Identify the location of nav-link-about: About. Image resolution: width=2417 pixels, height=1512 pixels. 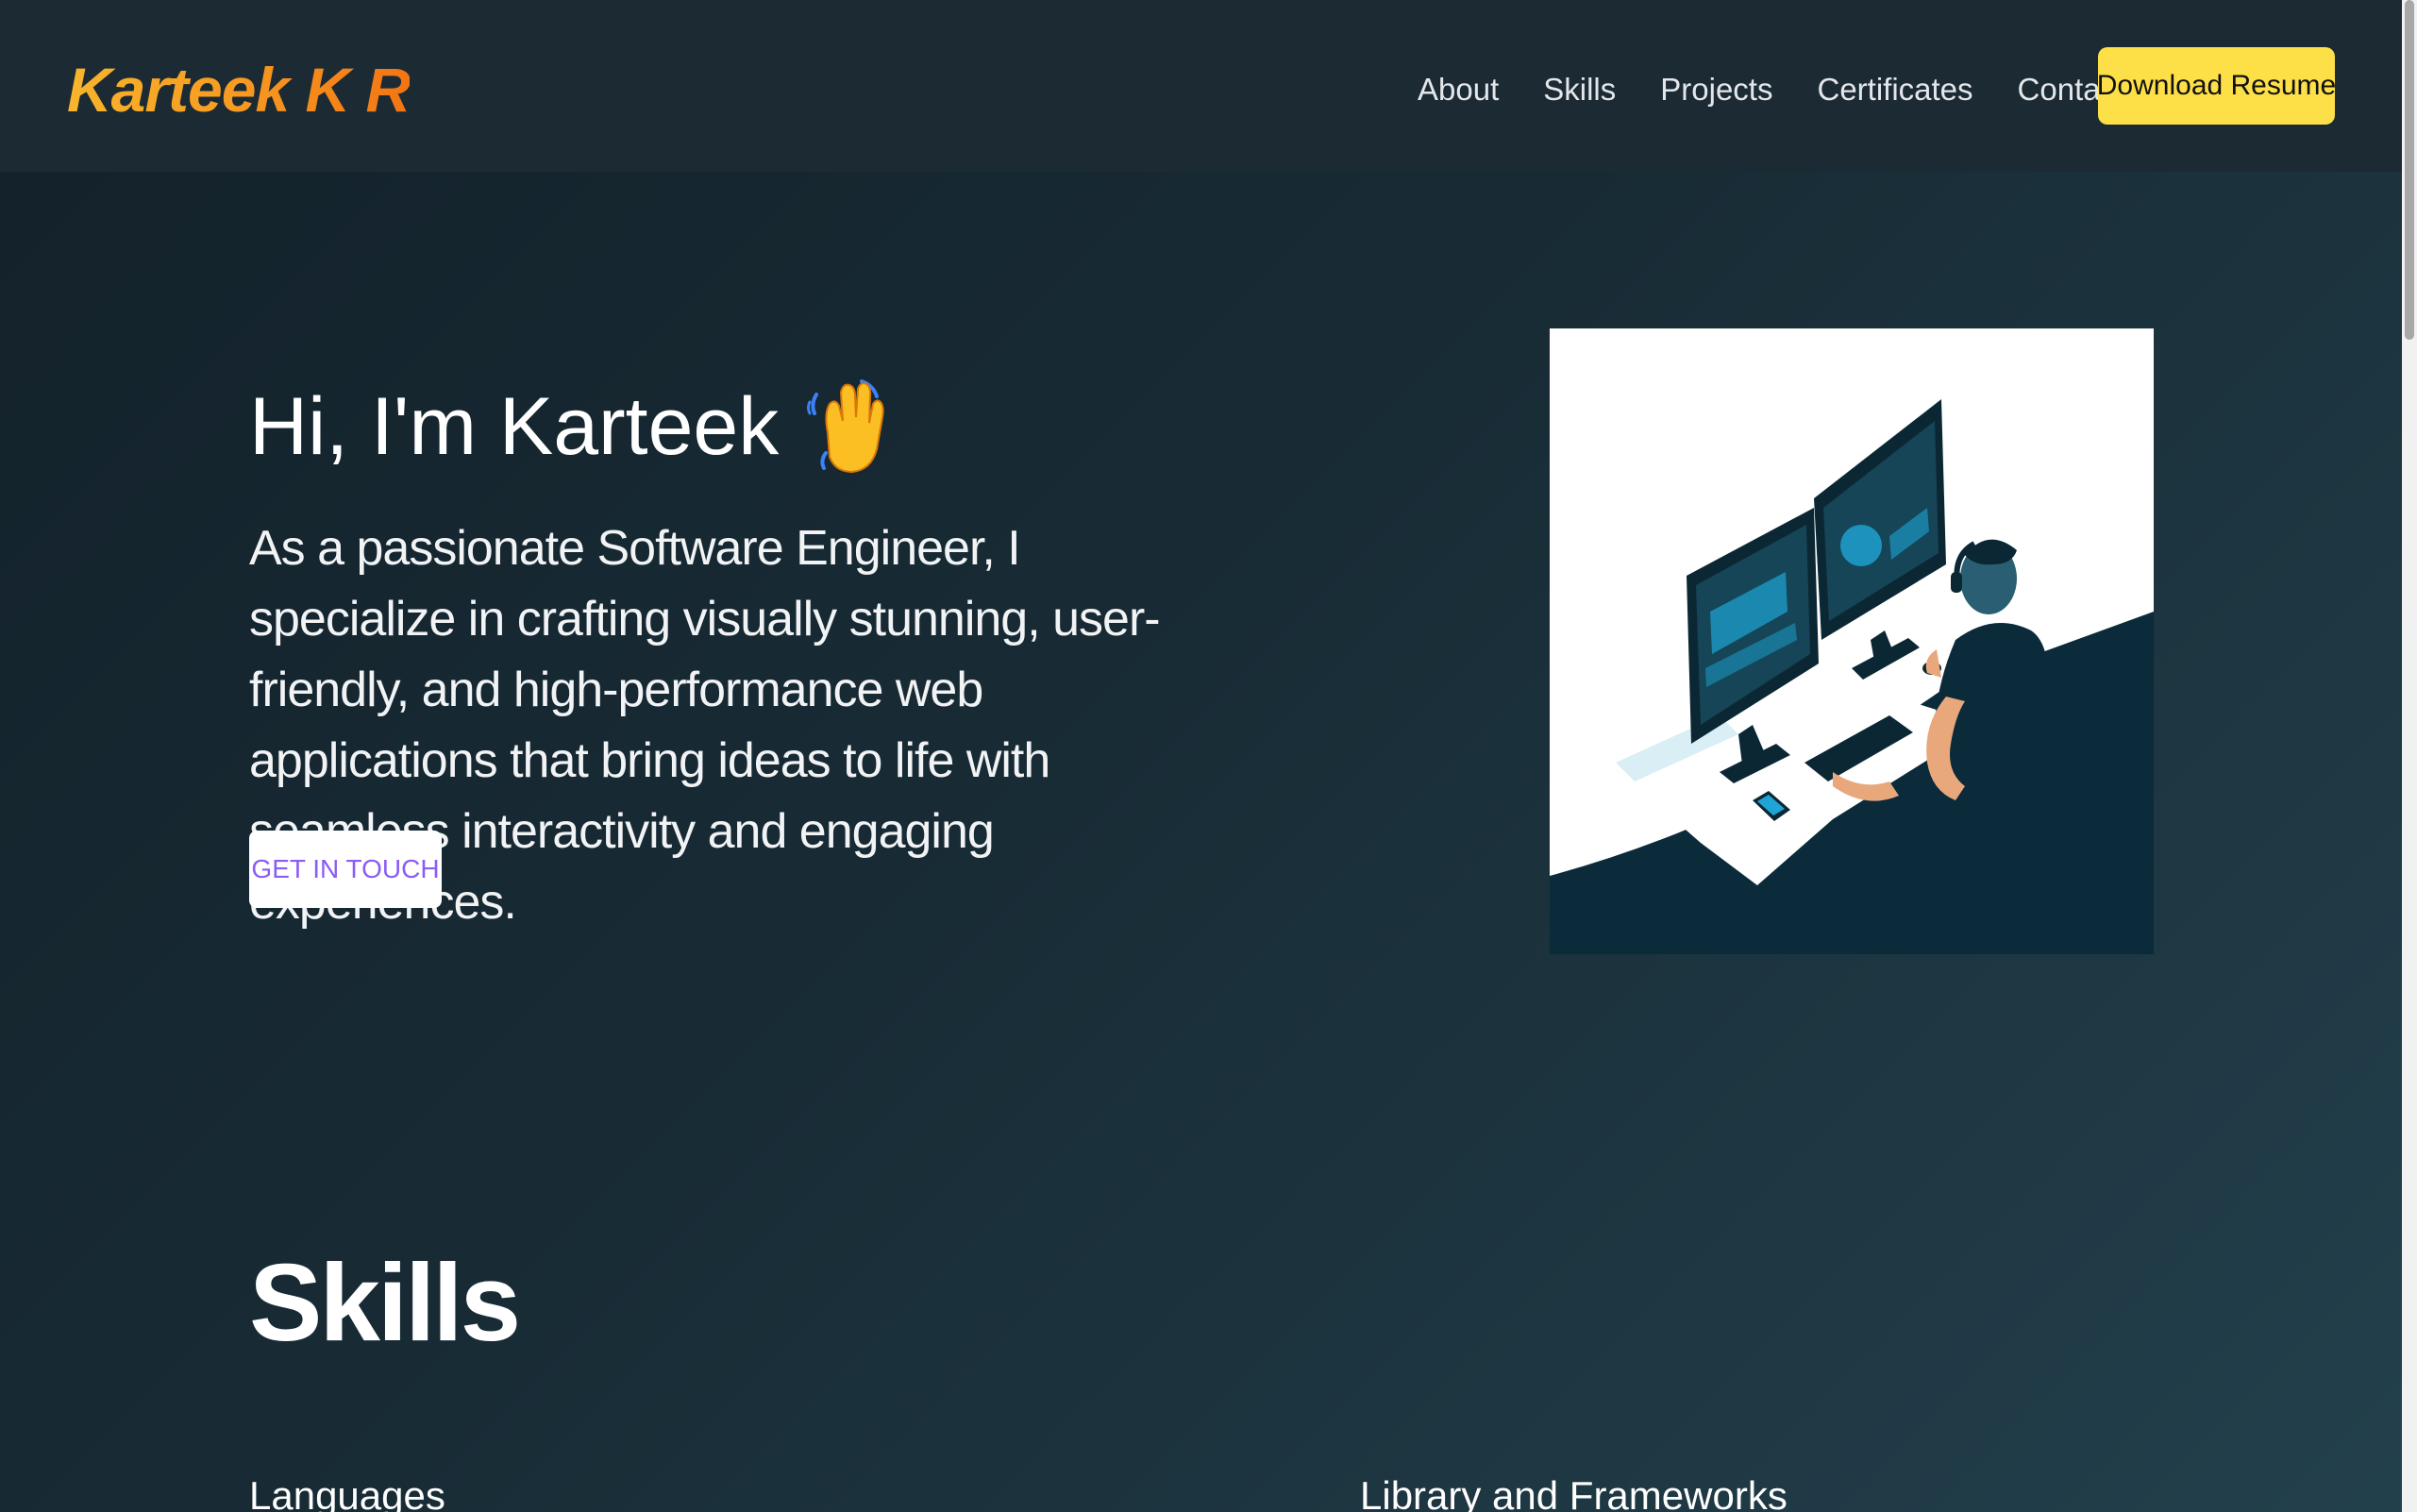
(1458, 90).